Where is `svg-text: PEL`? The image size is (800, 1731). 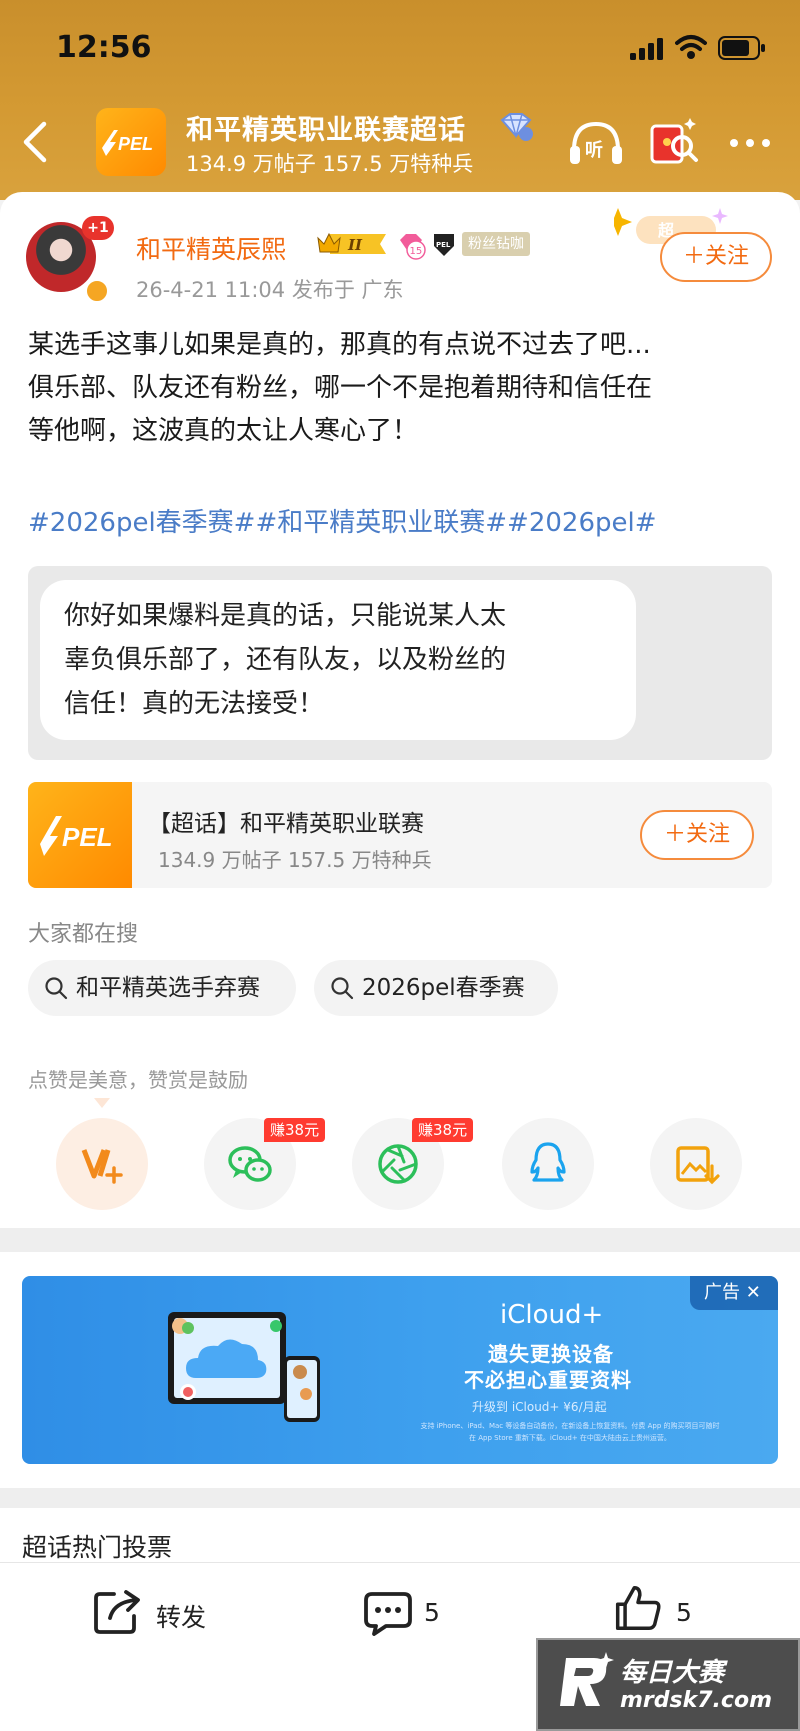
svg-text: PEL is located at coordinates (443, 245).